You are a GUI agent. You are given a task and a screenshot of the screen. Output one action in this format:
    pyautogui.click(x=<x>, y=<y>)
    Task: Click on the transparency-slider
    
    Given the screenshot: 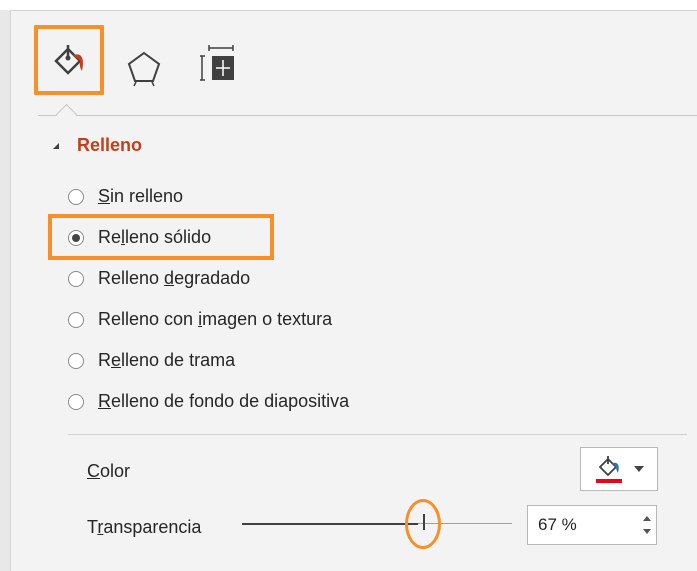 What is the action you would take?
    pyautogui.click(x=377, y=524)
    